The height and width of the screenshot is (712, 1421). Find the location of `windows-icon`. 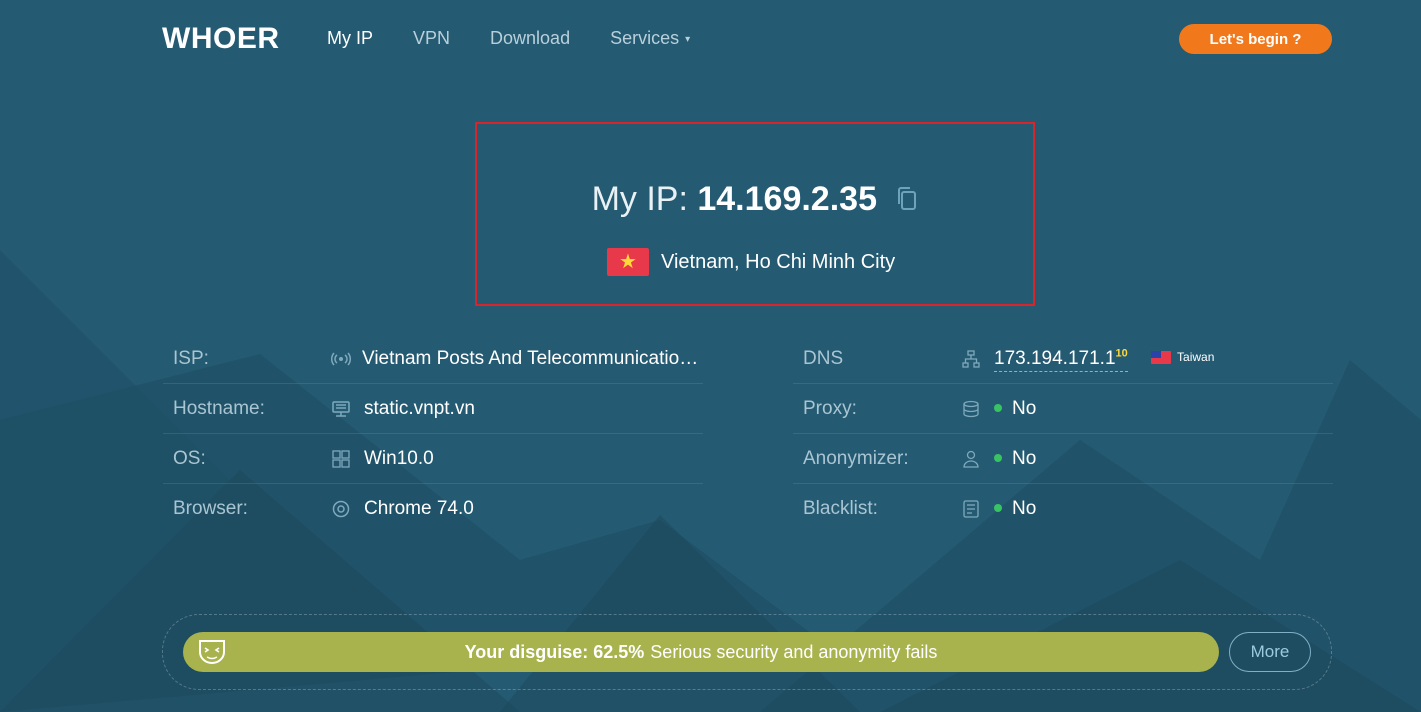

windows-icon is located at coordinates (341, 459).